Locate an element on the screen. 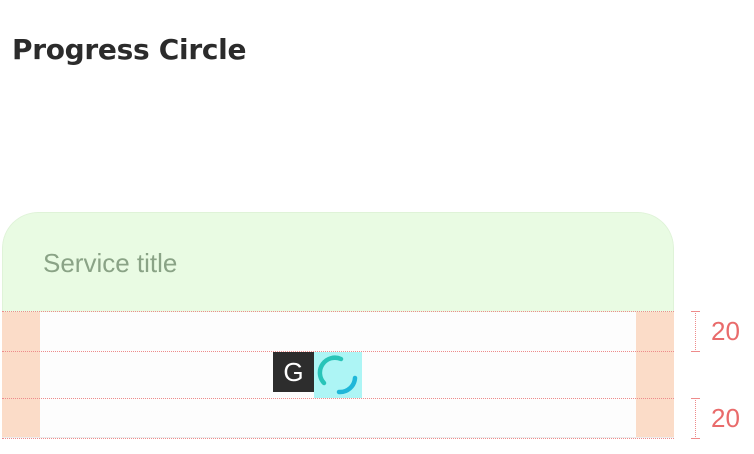 The image size is (754, 454). guide-badge: G is located at coordinates (293, 372).